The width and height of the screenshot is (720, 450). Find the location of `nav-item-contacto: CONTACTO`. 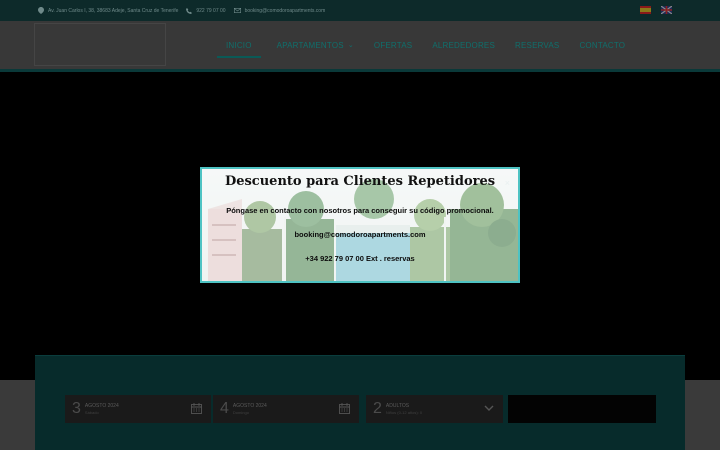

nav-item-contacto: CONTACTO is located at coordinates (602, 45).